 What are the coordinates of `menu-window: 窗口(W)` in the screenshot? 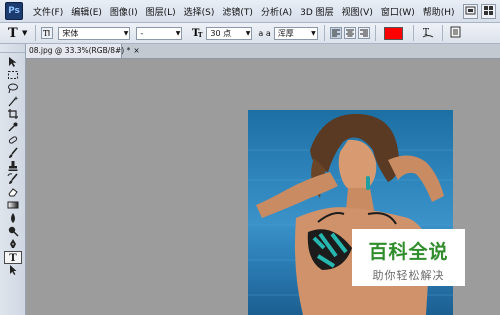 It's located at (398, 11).